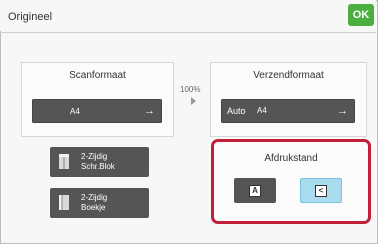 The image size is (378, 244). I want to click on duplex-tablet-label: 2-Zijdig Schr.Blok, so click(98, 161).